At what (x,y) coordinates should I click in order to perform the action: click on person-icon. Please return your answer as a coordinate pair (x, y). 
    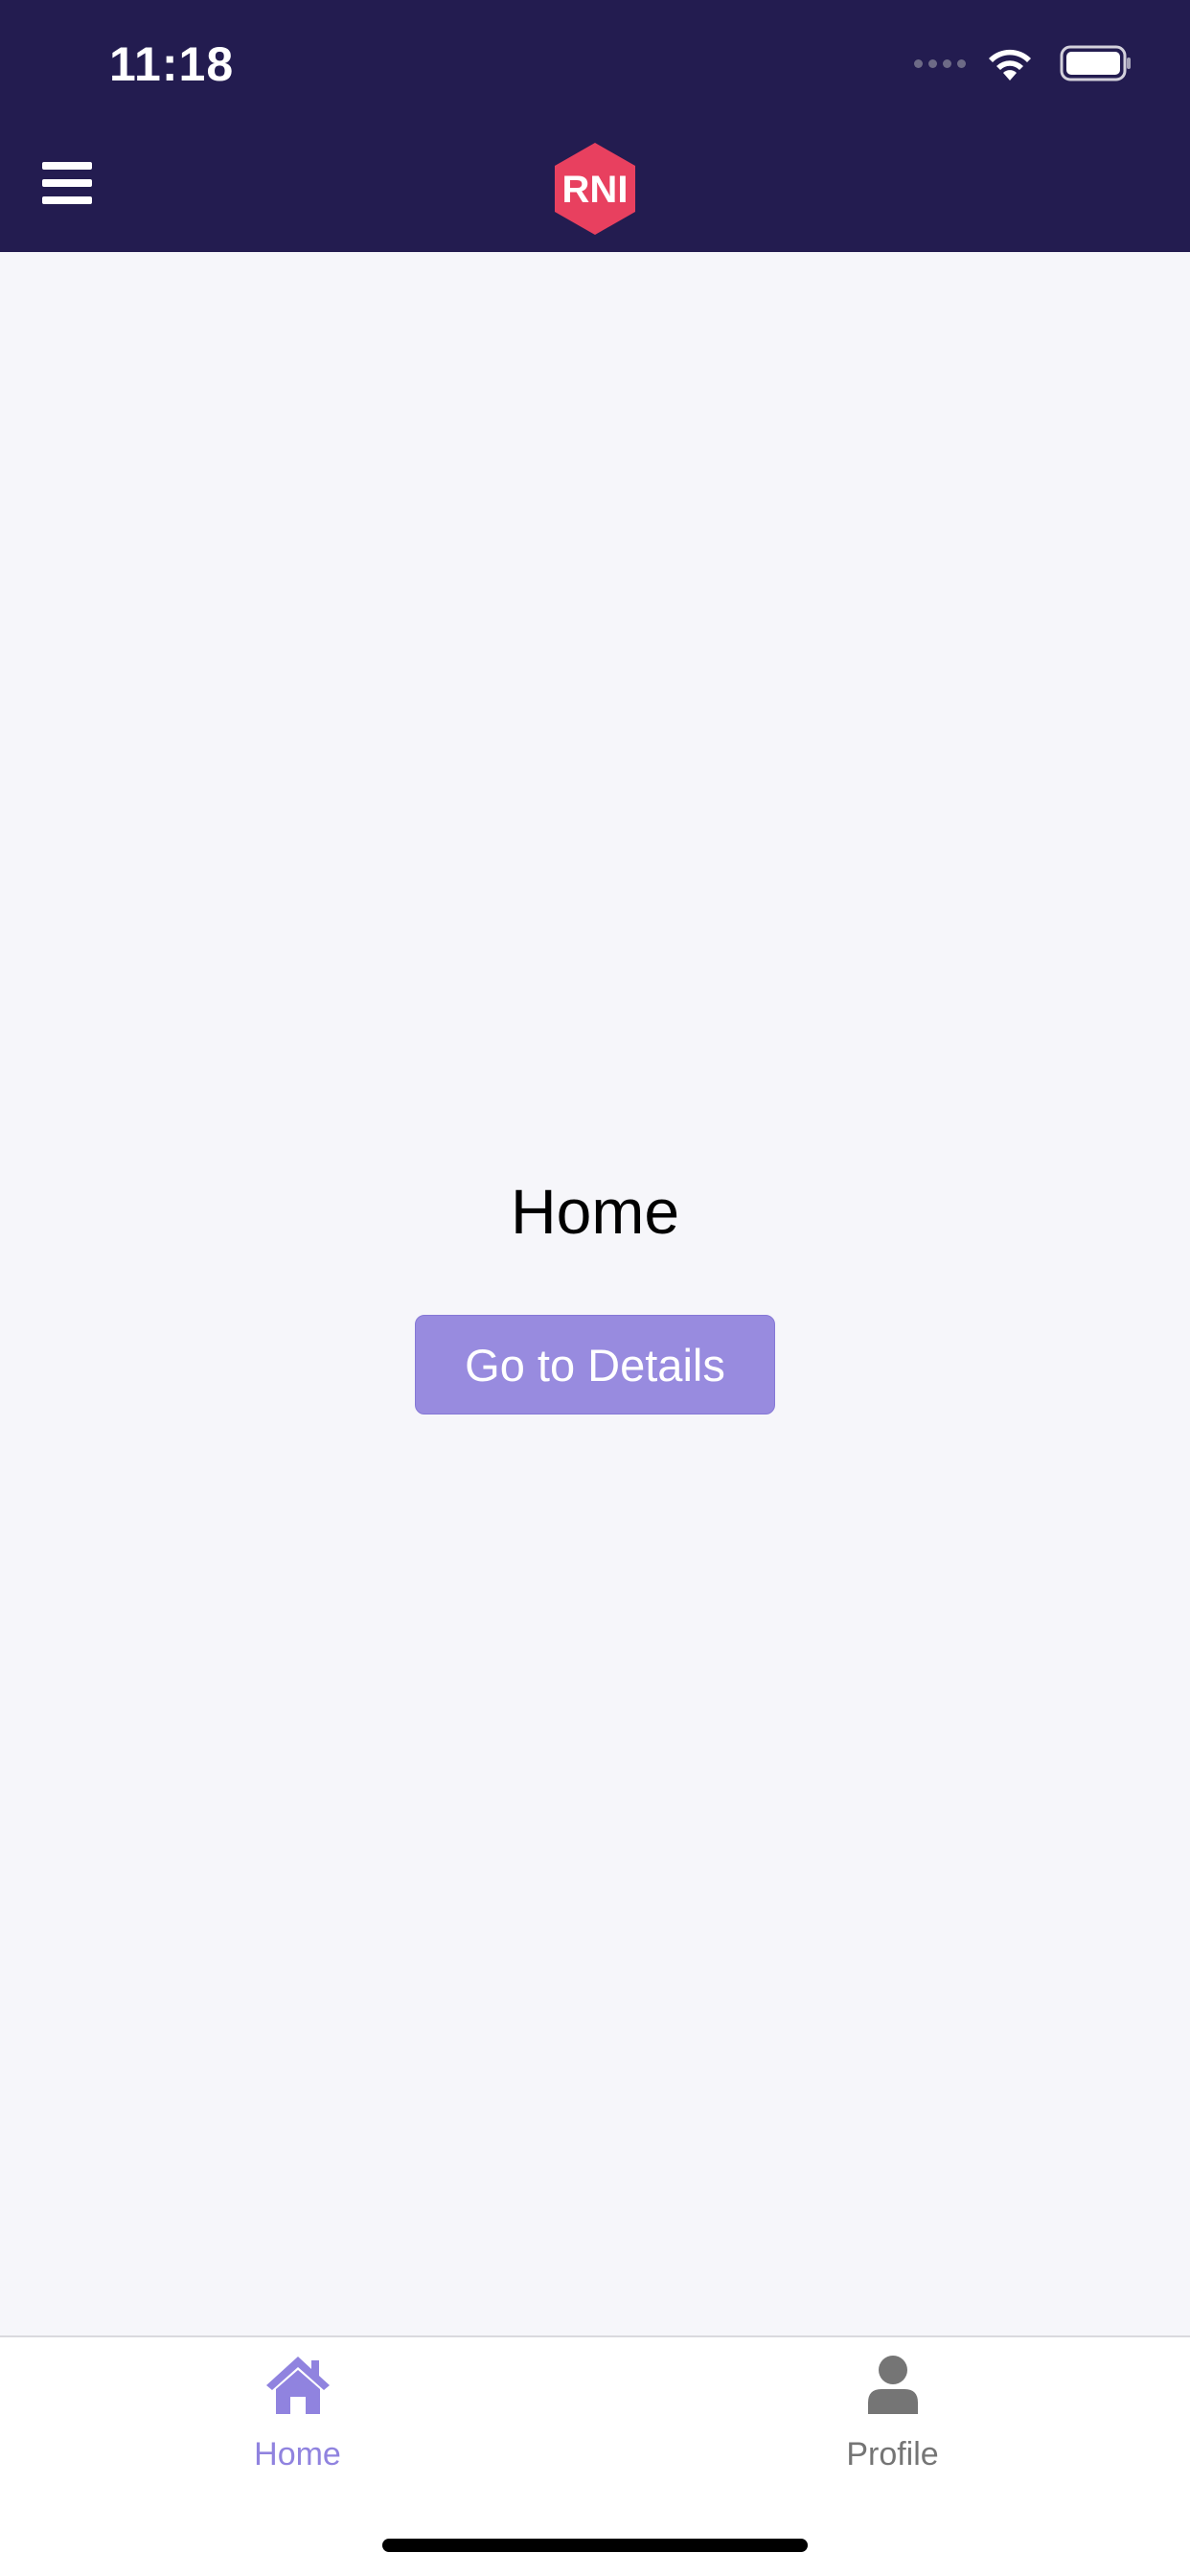
    Looking at the image, I should click on (893, 2385).